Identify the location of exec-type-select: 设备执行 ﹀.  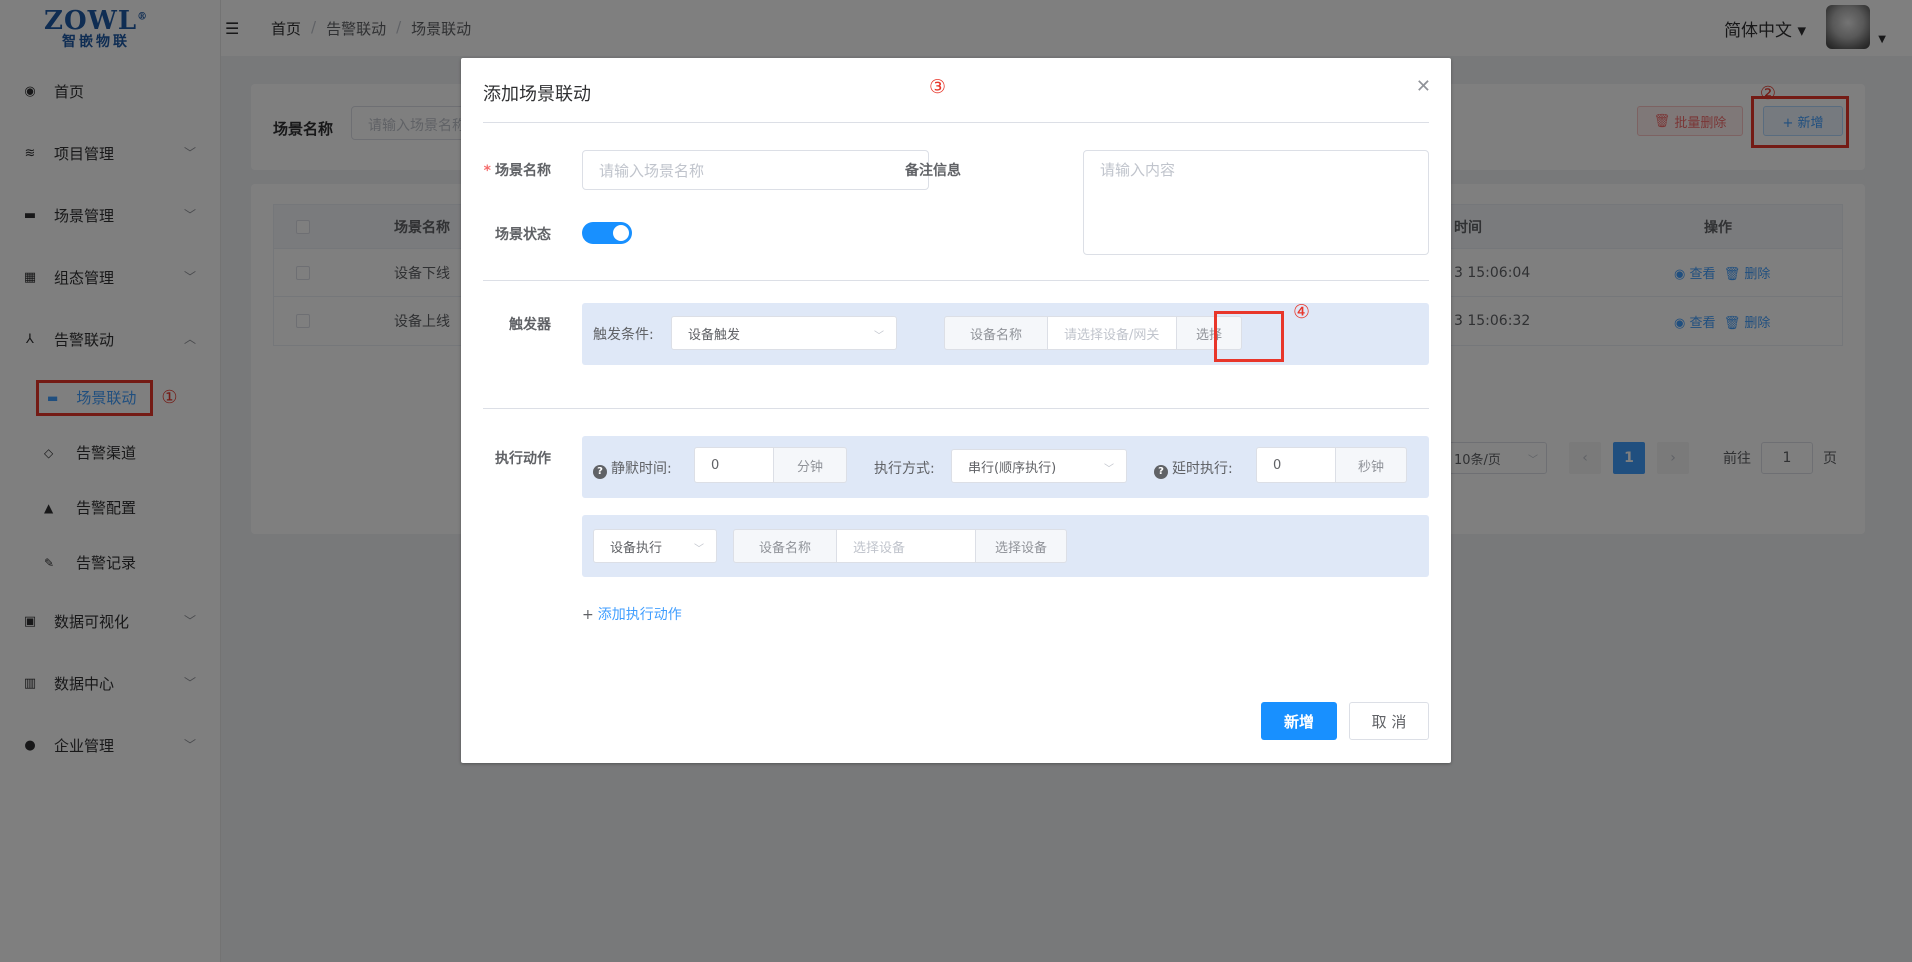
(655, 546).